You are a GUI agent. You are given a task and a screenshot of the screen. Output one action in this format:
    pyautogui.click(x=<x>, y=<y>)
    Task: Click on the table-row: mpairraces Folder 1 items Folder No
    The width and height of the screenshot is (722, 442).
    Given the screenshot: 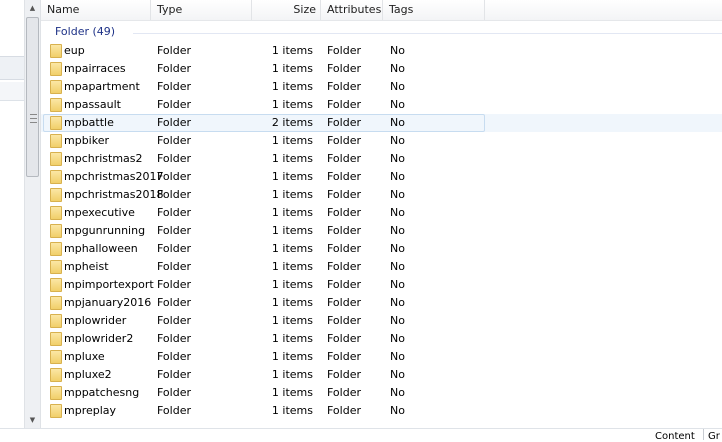 What is the action you would take?
    pyautogui.click(x=381, y=69)
    